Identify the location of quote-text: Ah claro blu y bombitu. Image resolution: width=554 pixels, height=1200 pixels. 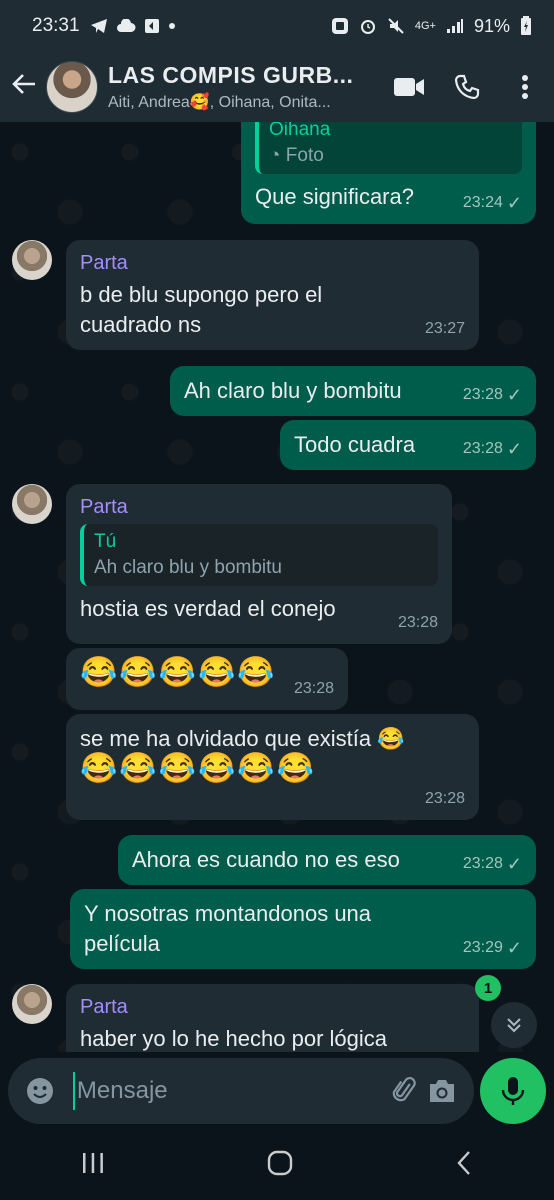
(188, 567).